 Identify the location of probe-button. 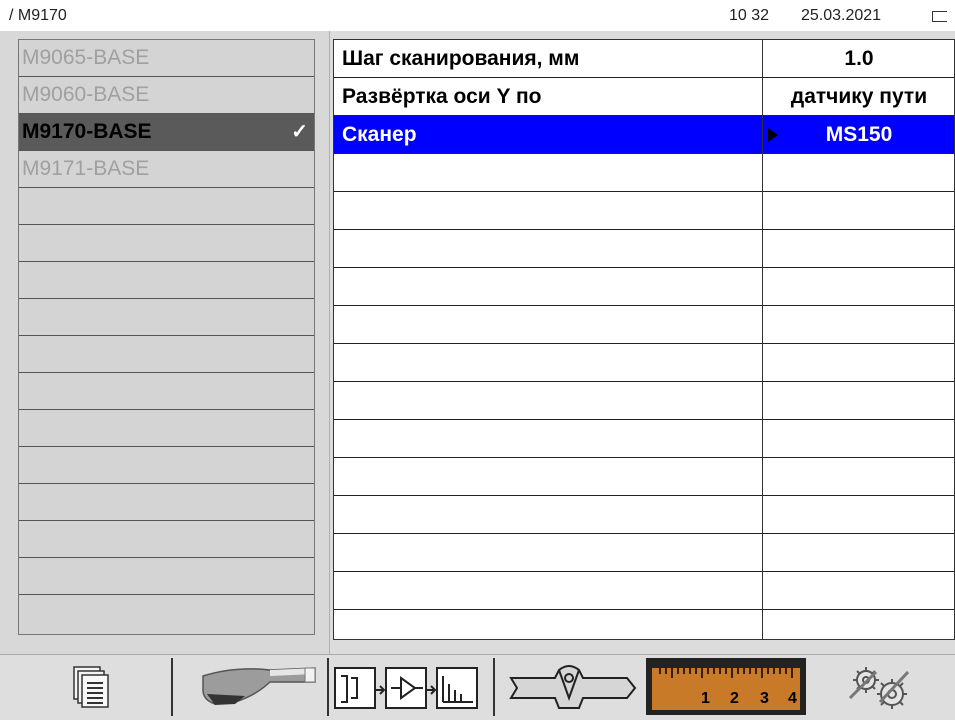
(250, 686).